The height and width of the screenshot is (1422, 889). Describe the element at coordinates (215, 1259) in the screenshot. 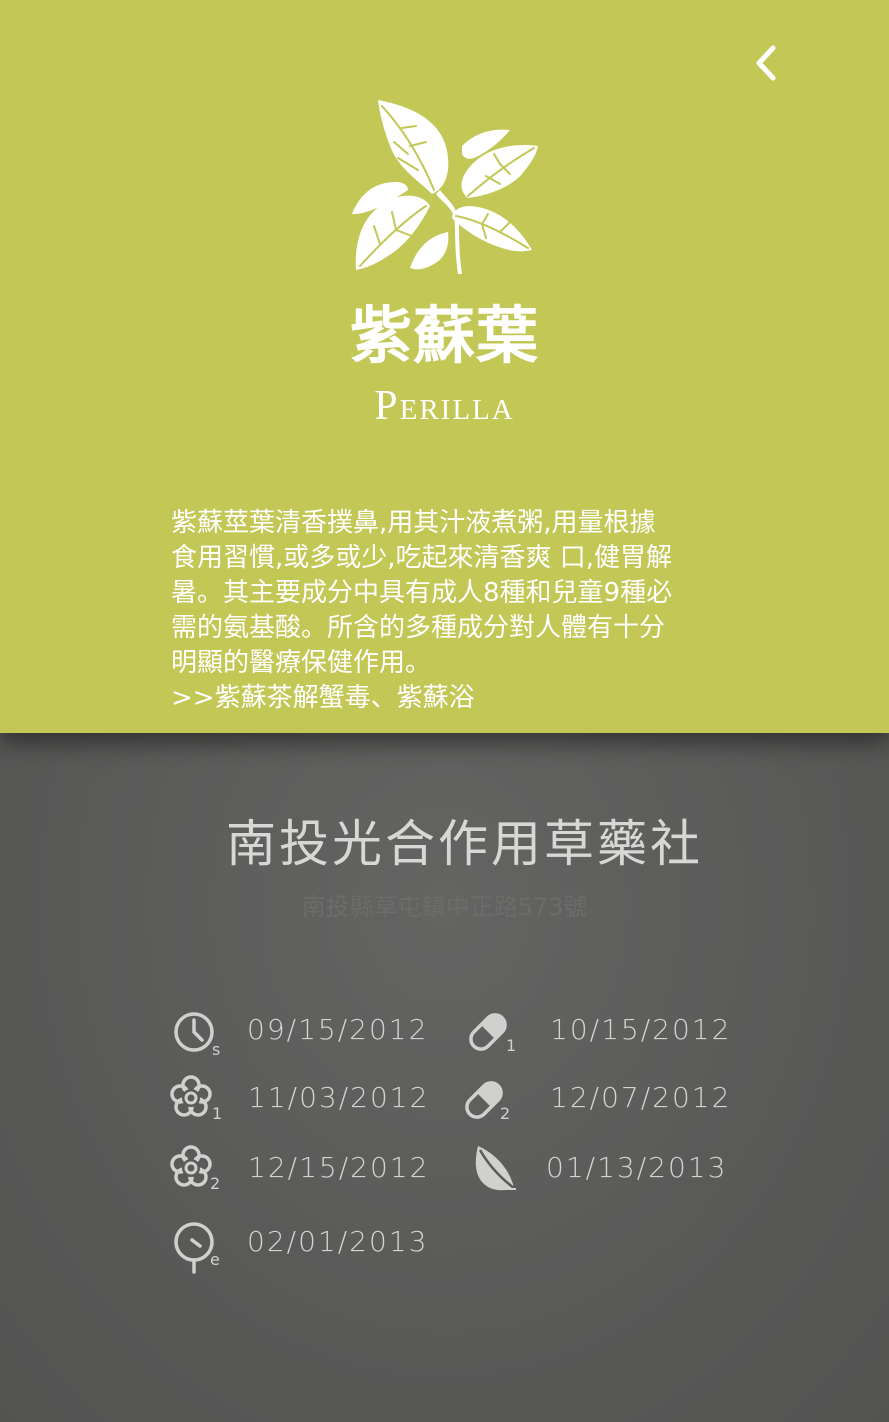

I see `icon-subscript: e` at that location.